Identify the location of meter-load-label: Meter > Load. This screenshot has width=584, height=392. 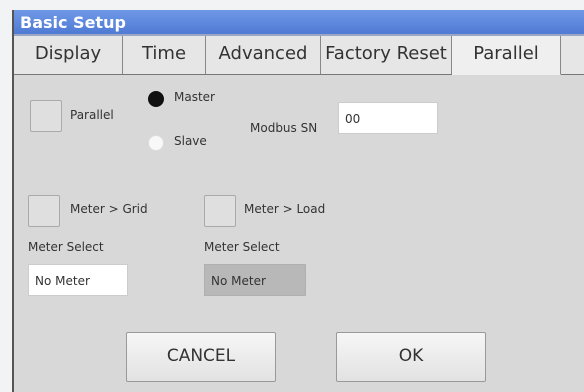
(285, 209).